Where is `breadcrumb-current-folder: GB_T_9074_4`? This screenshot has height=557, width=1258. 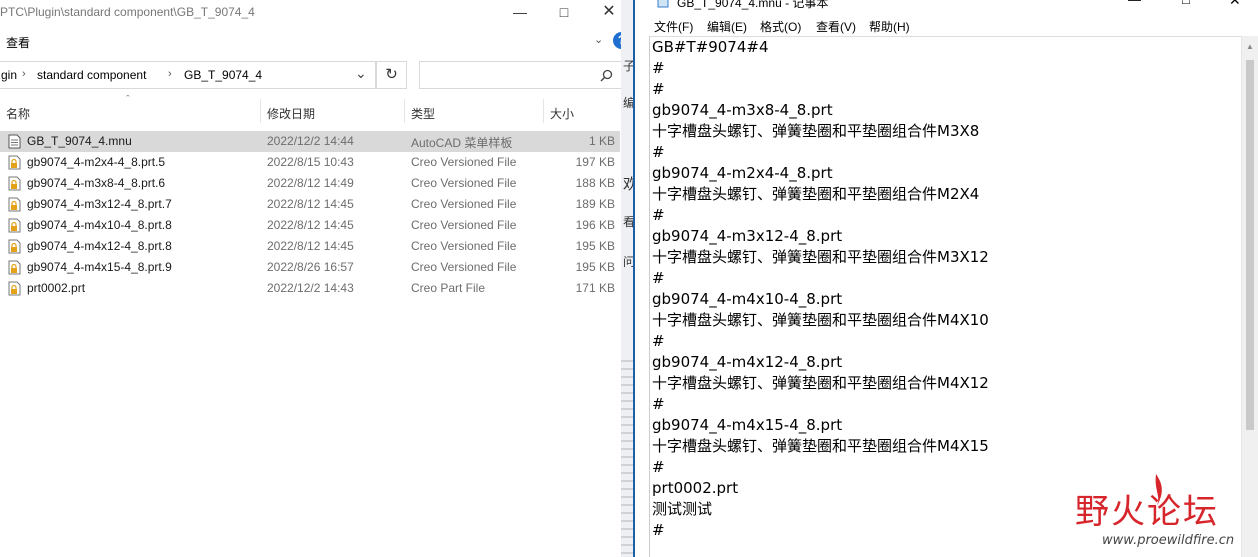 breadcrumb-current-folder: GB_T_9074_4 is located at coordinates (223, 75).